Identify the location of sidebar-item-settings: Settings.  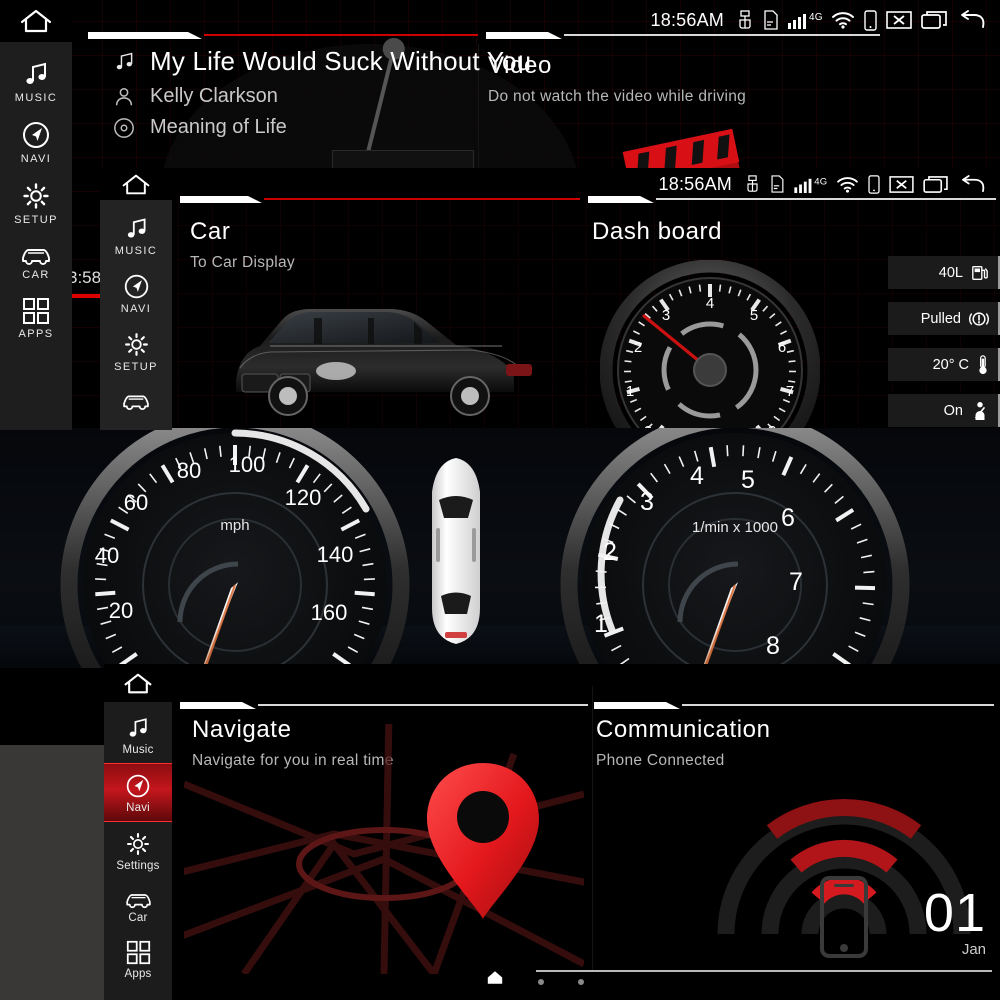
(138, 850).